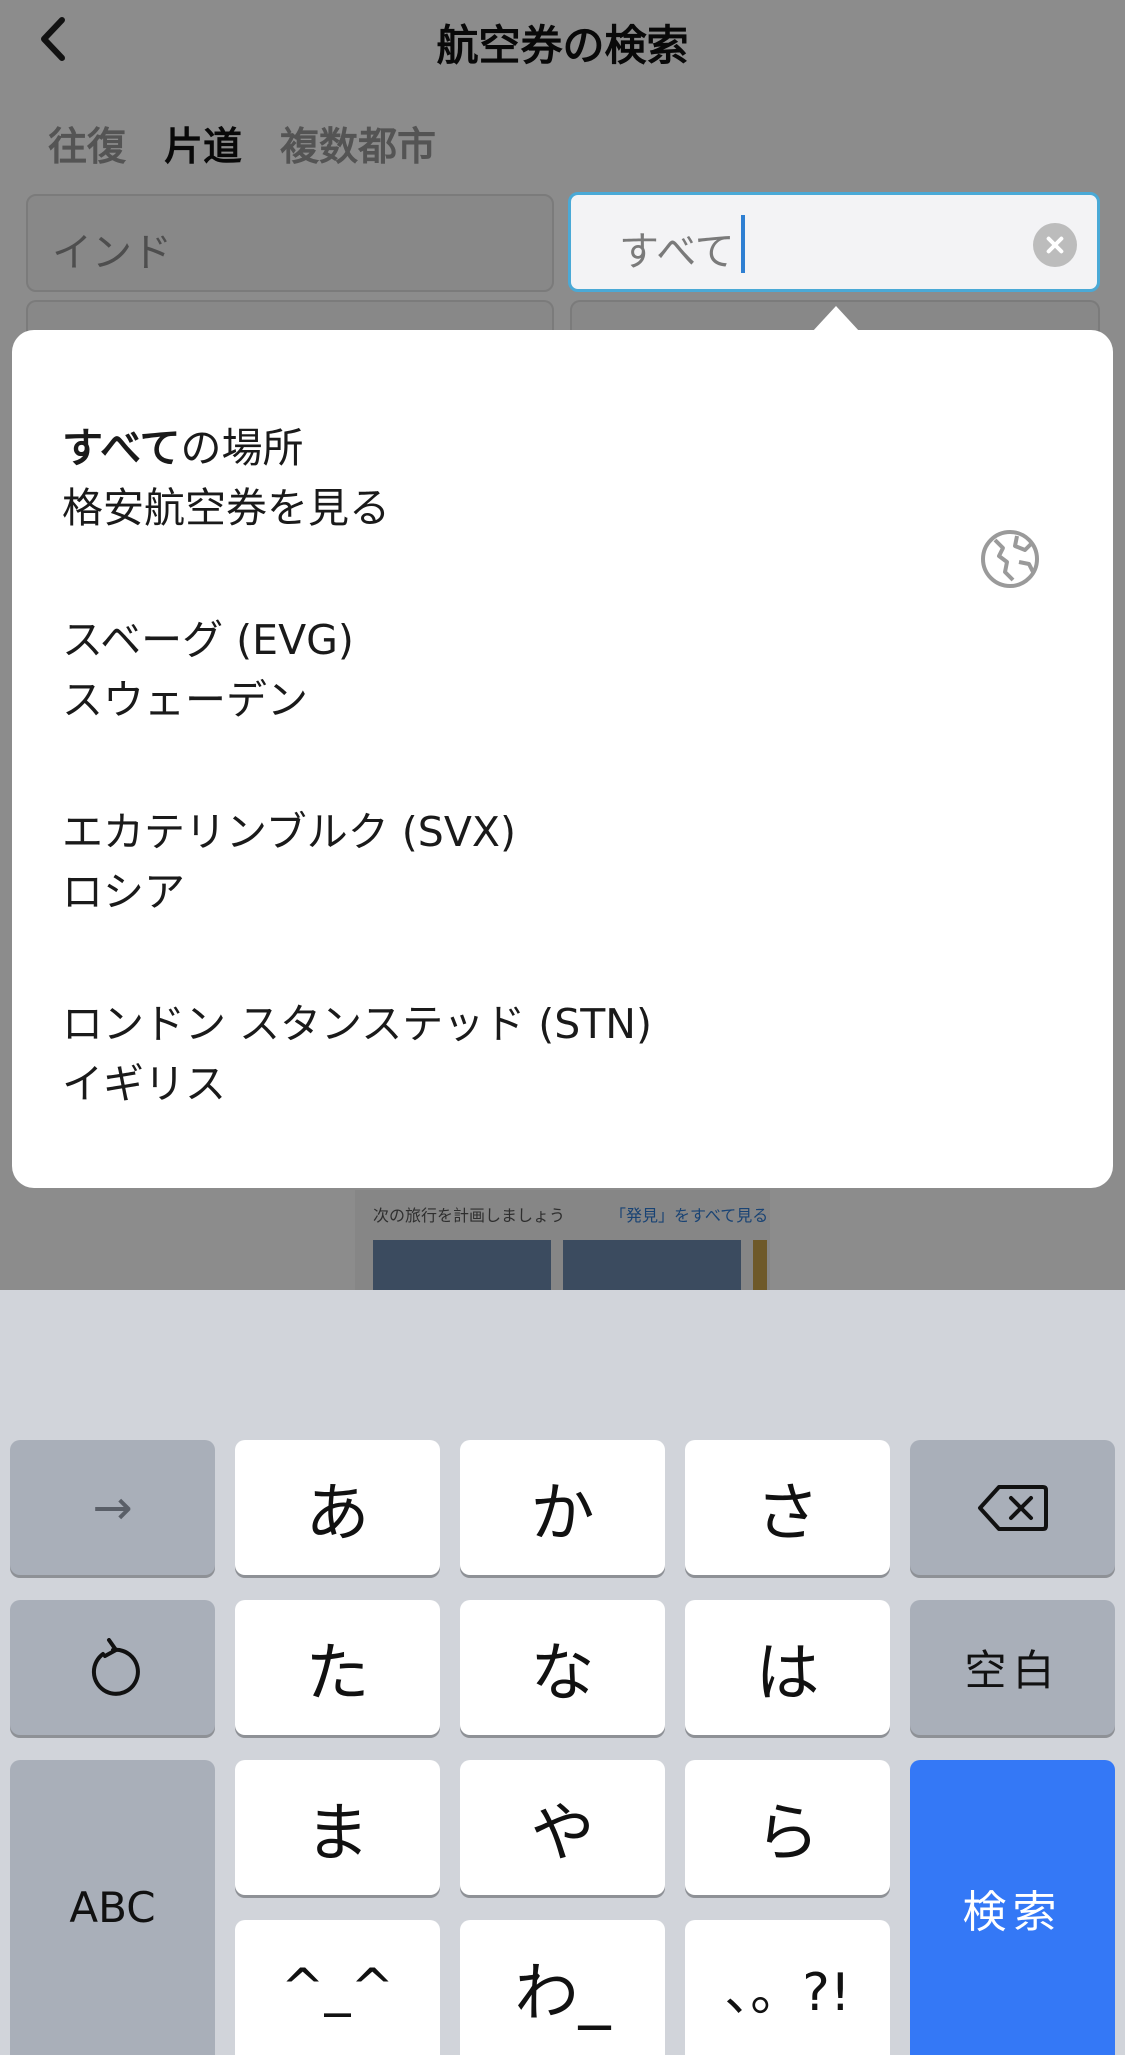  Describe the element at coordinates (208, 640) in the screenshot. I see `suggestion-title: スベーグ (EVG)` at that location.